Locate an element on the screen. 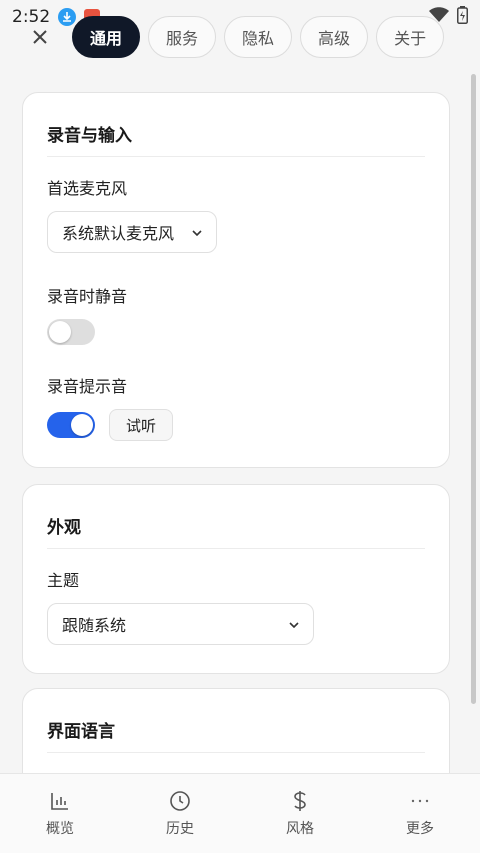 Image resolution: width=480 pixels, height=853 pixels. top-bar: 通用 服务 隐私 高级 关于 is located at coordinates (240, 37).